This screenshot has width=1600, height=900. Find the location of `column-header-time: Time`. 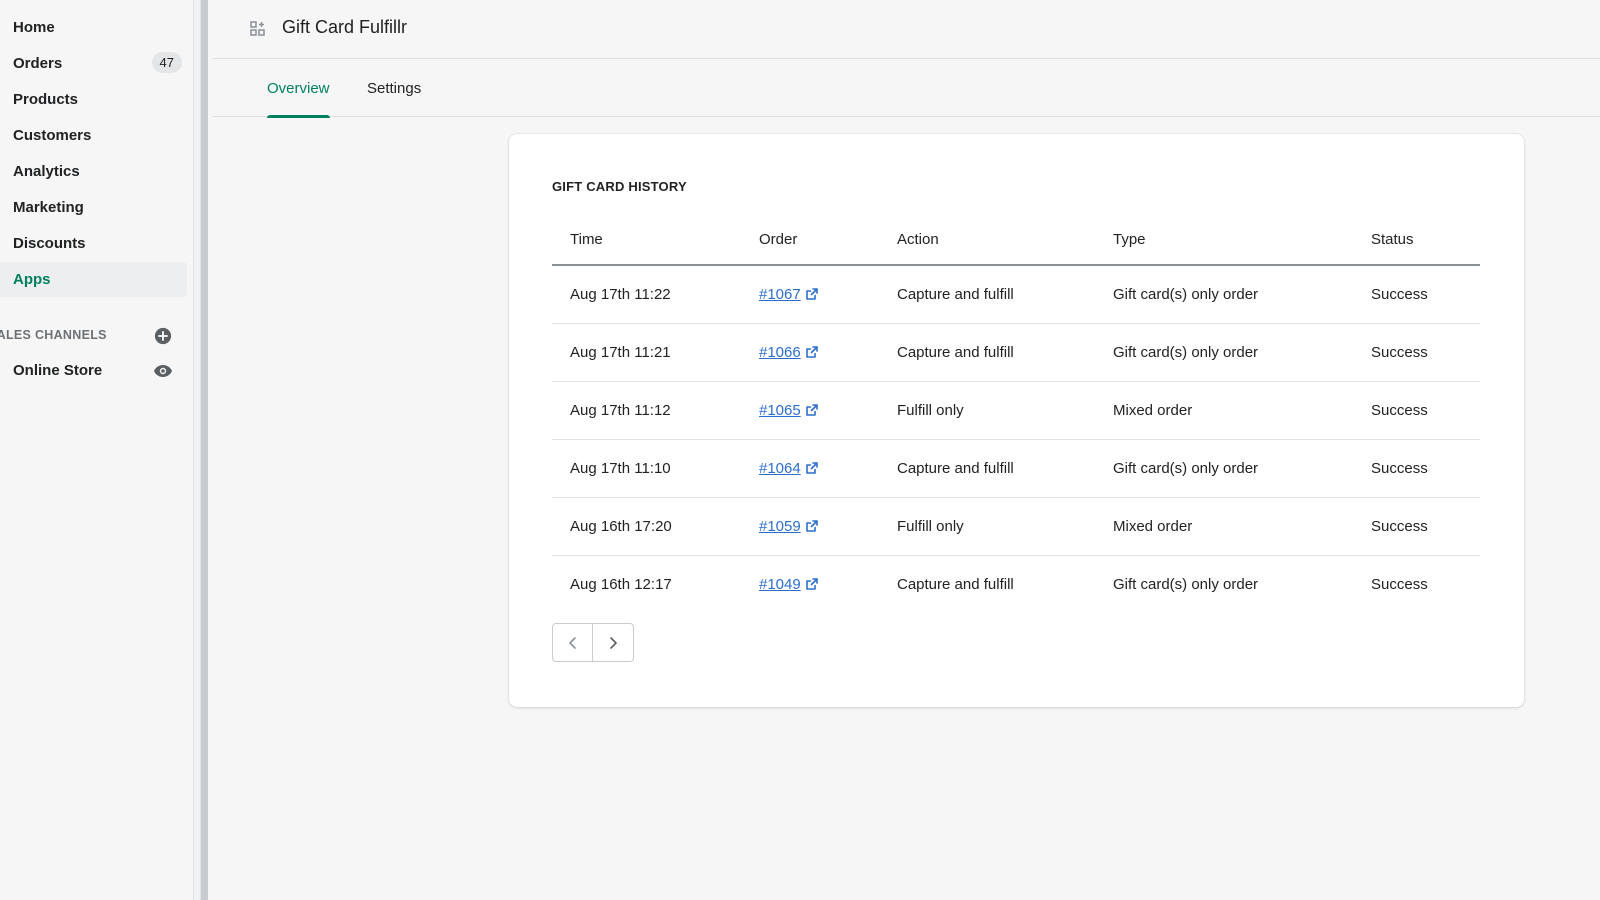

column-header-time: Time is located at coordinates (646, 240).